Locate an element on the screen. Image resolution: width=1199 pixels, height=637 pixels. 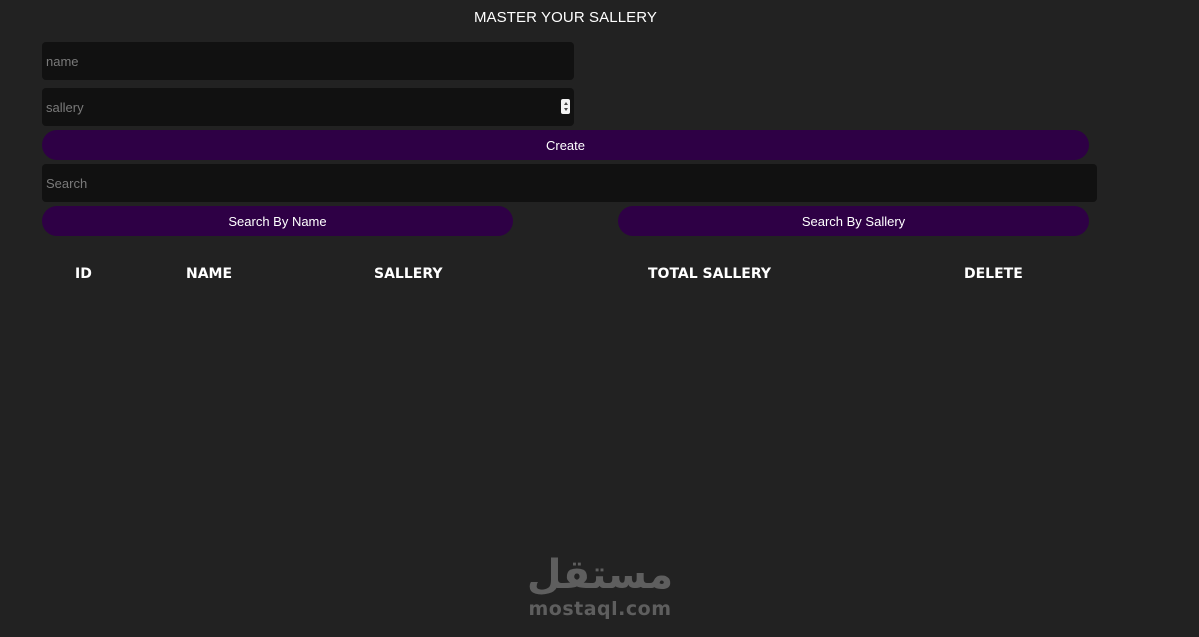
search-by-sallery-button: Search By Sallery is located at coordinates (853, 221).